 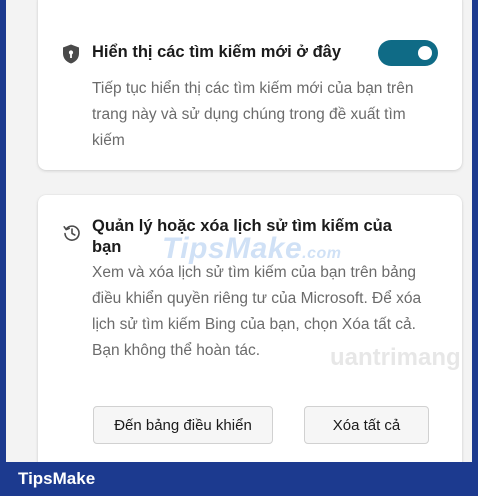 What do you see at coordinates (3, 248) in the screenshot?
I see `frame-left-border` at bounding box center [3, 248].